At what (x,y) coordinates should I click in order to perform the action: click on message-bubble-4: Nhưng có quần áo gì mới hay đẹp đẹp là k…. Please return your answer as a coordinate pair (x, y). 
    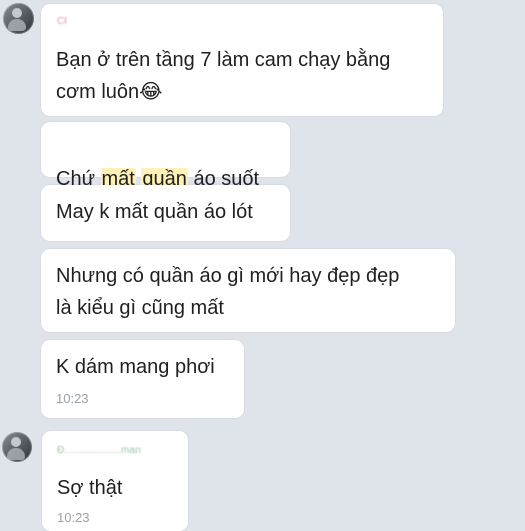
    Looking at the image, I should click on (248, 290).